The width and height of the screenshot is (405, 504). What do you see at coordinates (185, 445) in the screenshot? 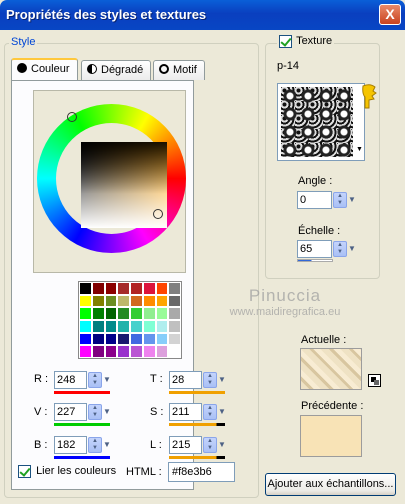
I see `l-input` at bounding box center [185, 445].